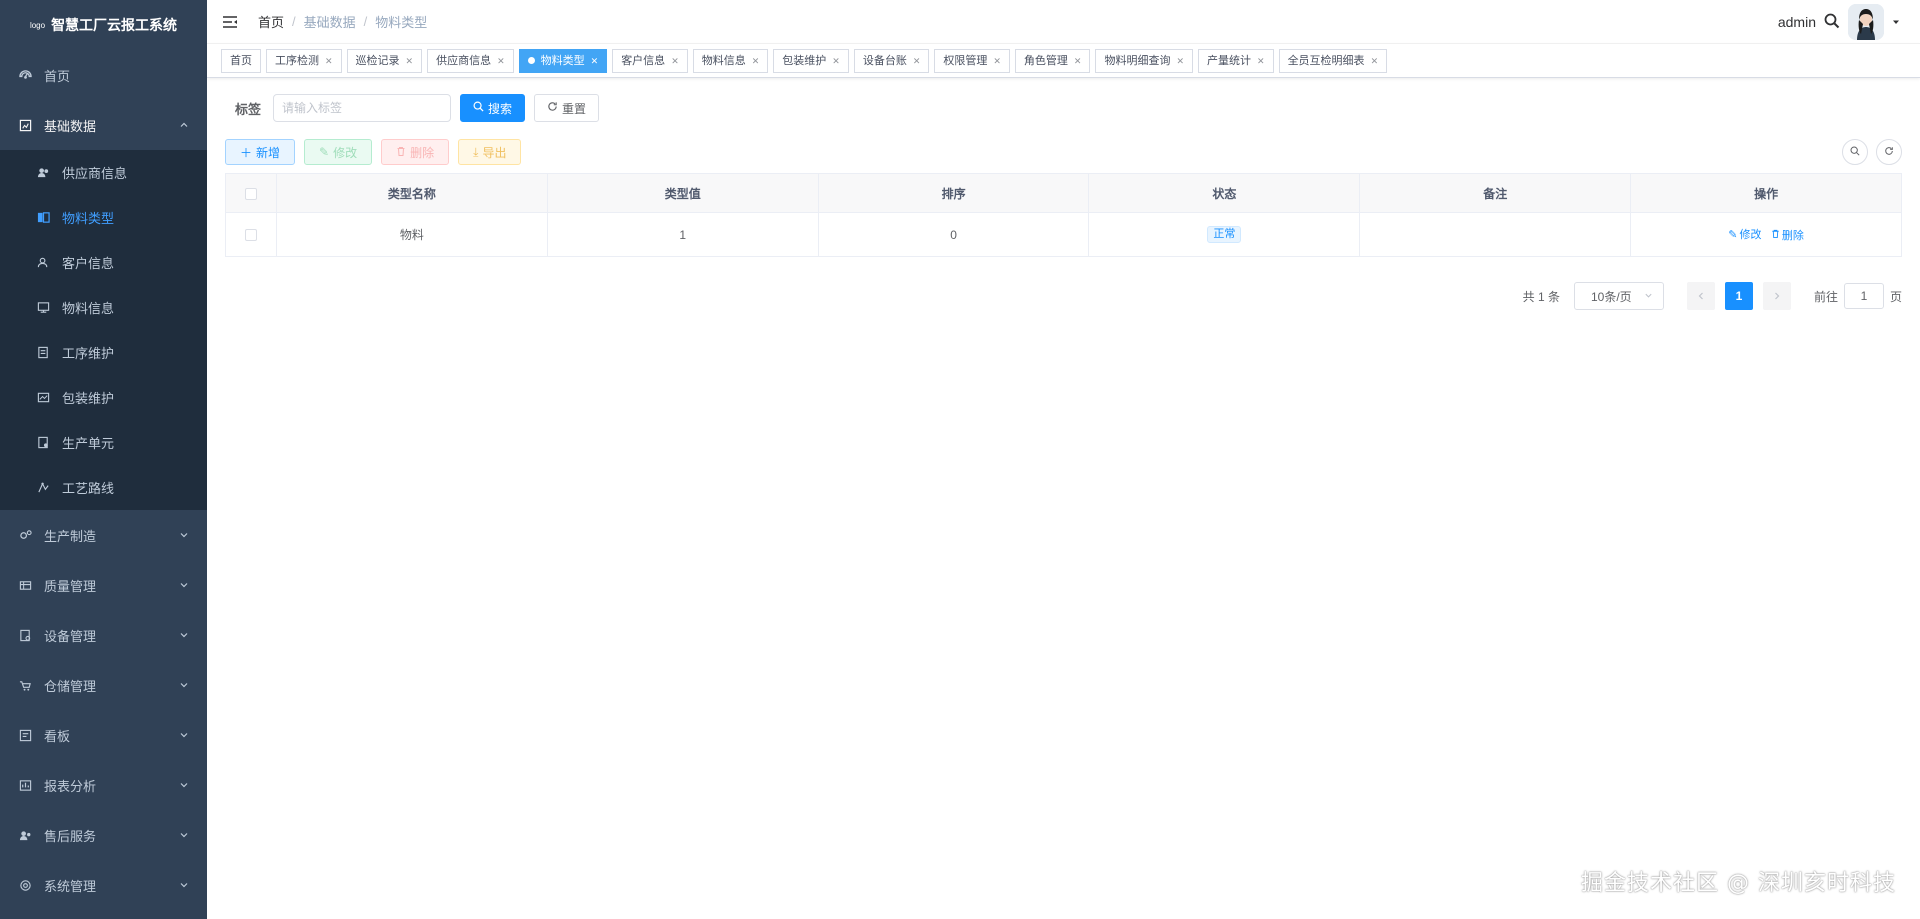 Image resolution: width=1920 pixels, height=919 pixels. What do you see at coordinates (1495, 193) in the screenshot?
I see `column-header: 备注` at bounding box center [1495, 193].